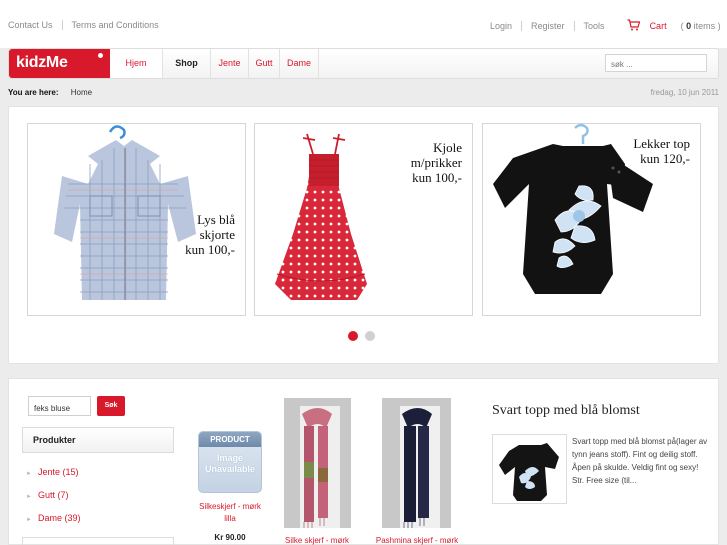 The image size is (727, 545). Describe the element at coordinates (59, 406) in the screenshot. I see `product-search-input` at that location.